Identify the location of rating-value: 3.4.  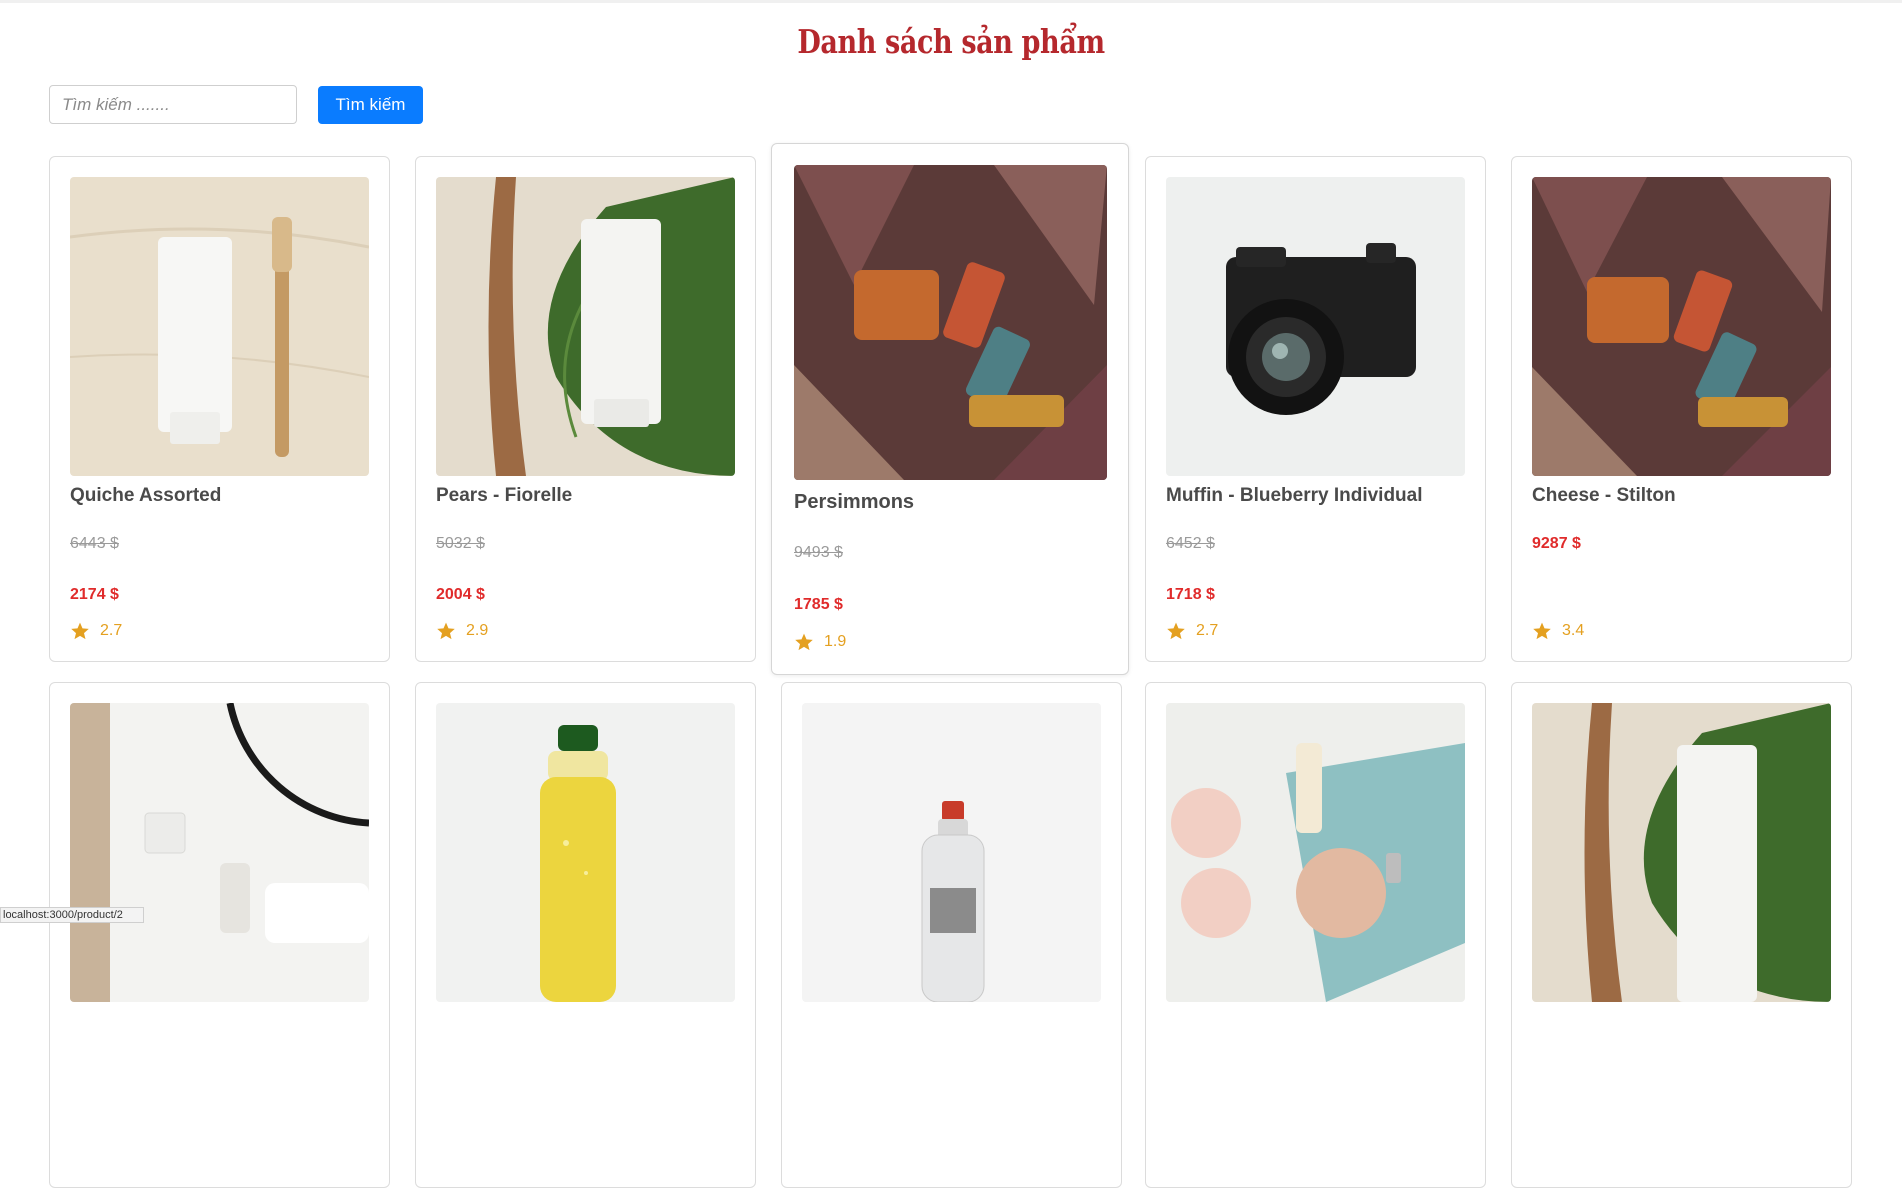
(1573, 630).